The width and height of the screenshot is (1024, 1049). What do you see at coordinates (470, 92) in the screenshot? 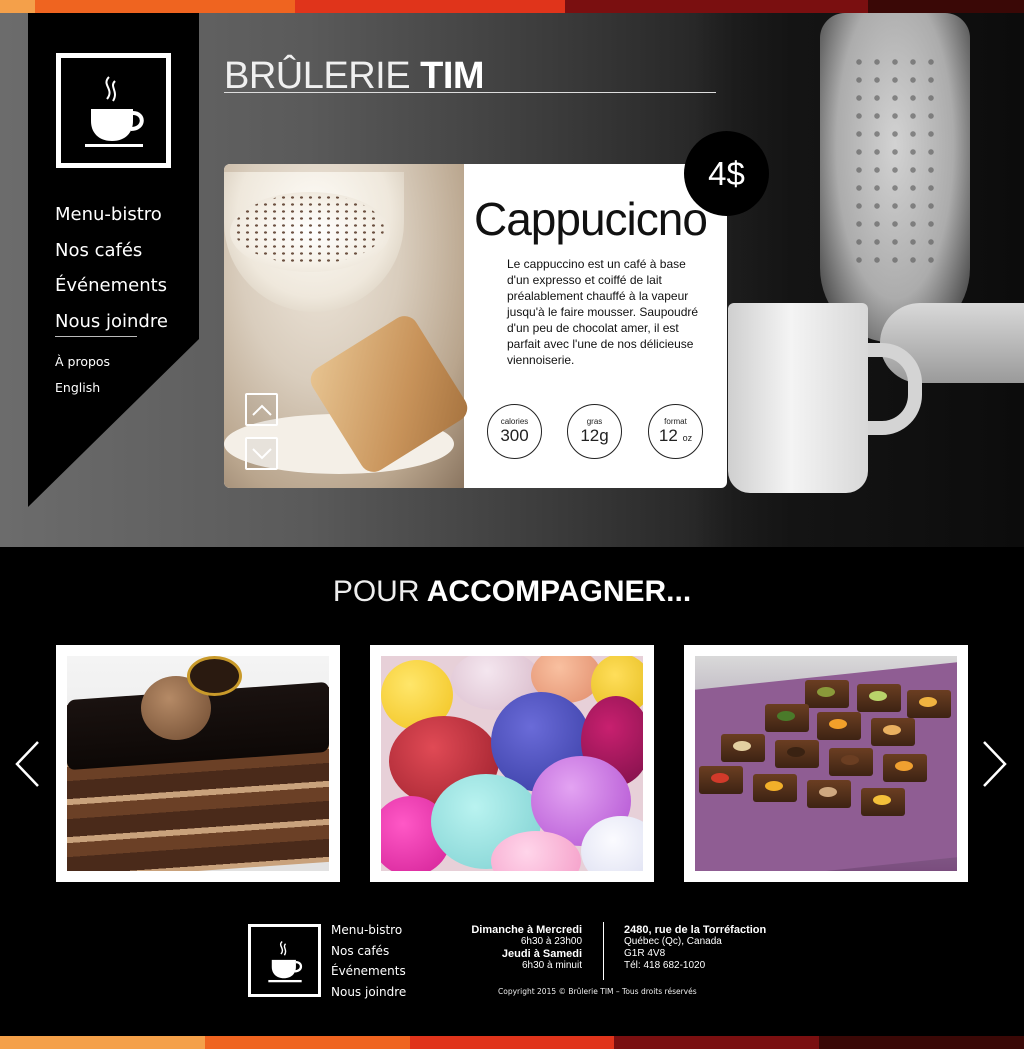
I see `brand-underline` at bounding box center [470, 92].